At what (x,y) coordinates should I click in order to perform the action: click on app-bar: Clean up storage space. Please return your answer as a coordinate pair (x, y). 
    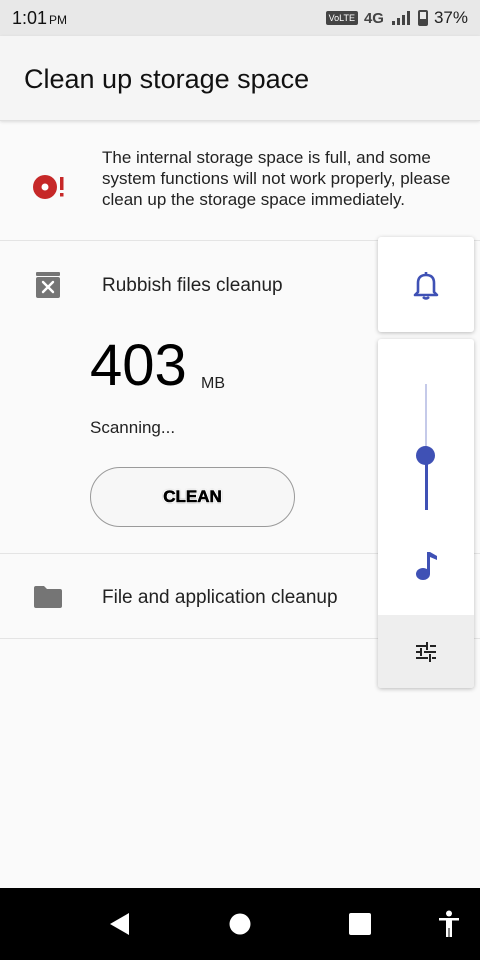
    Looking at the image, I should click on (240, 78).